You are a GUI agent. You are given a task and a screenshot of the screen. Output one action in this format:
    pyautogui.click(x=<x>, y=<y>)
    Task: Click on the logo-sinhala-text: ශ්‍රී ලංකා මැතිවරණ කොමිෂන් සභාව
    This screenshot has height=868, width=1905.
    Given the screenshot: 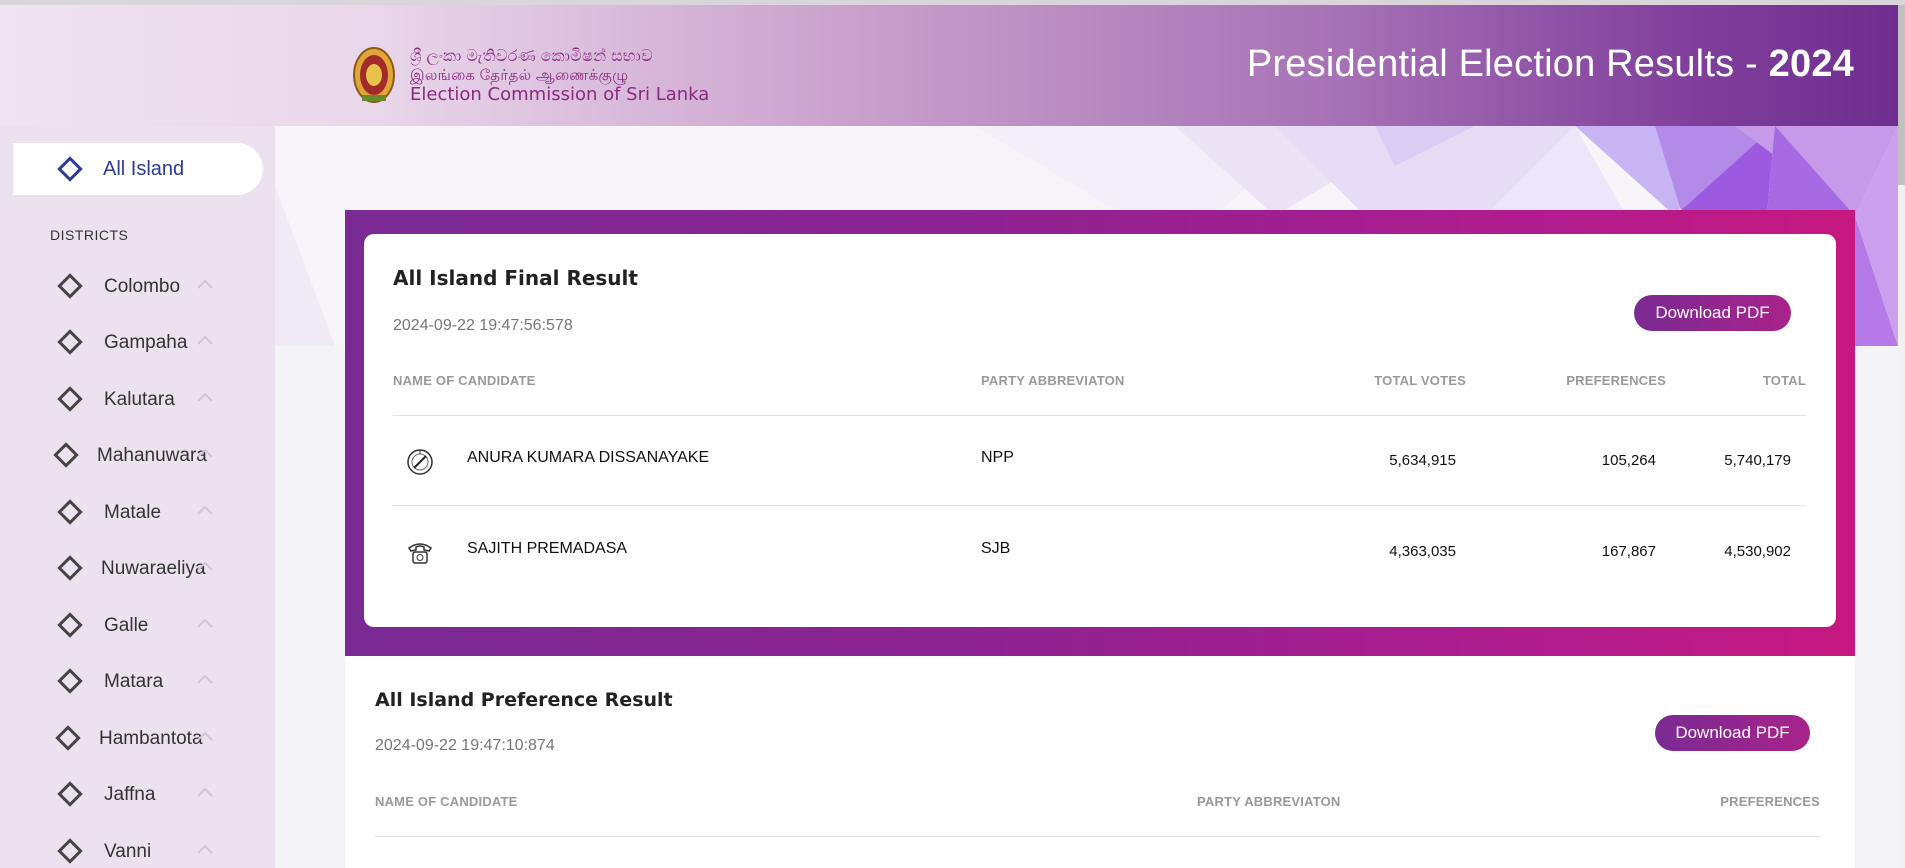 What is the action you would take?
    pyautogui.click(x=531, y=56)
    